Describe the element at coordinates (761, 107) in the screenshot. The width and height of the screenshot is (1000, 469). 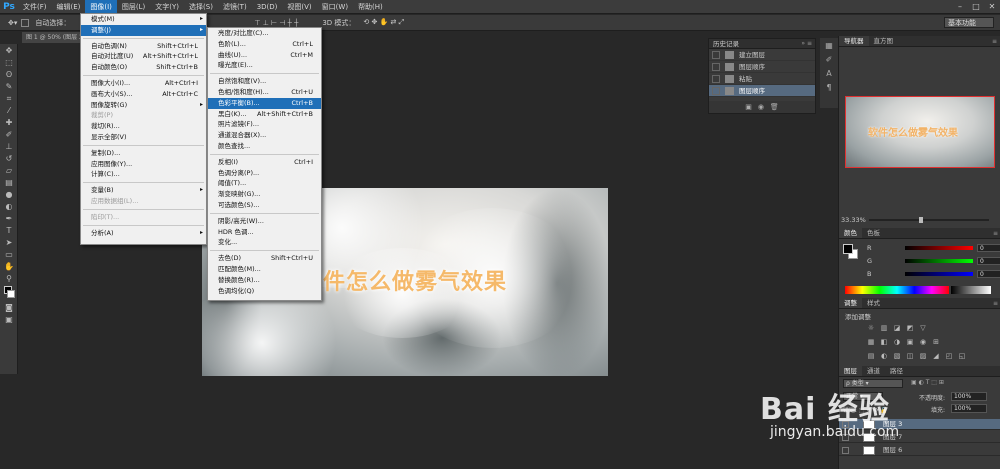
I see `camera-icon: ◉` at that location.